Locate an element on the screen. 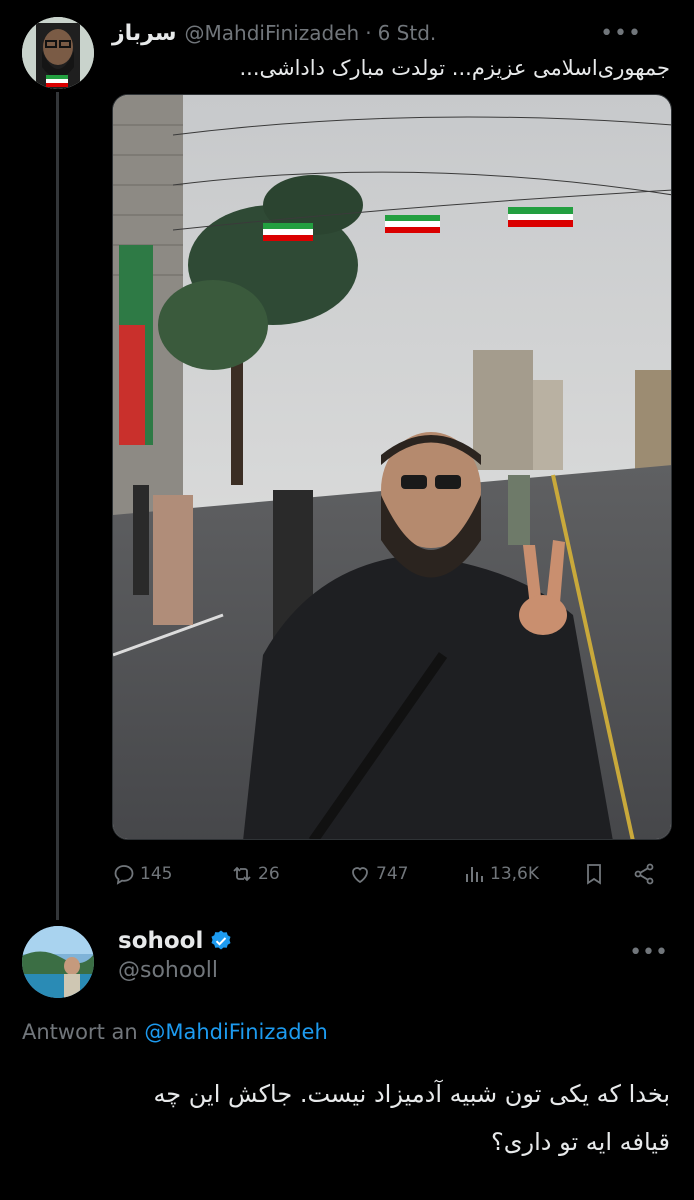  bookmark-icon is located at coordinates (594, 874).